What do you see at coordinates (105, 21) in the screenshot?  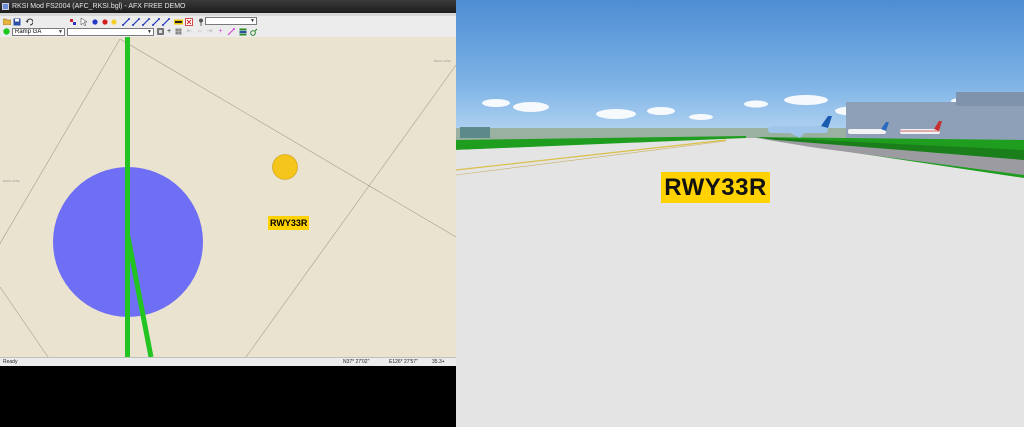 I see `add-node-icon` at bounding box center [105, 21].